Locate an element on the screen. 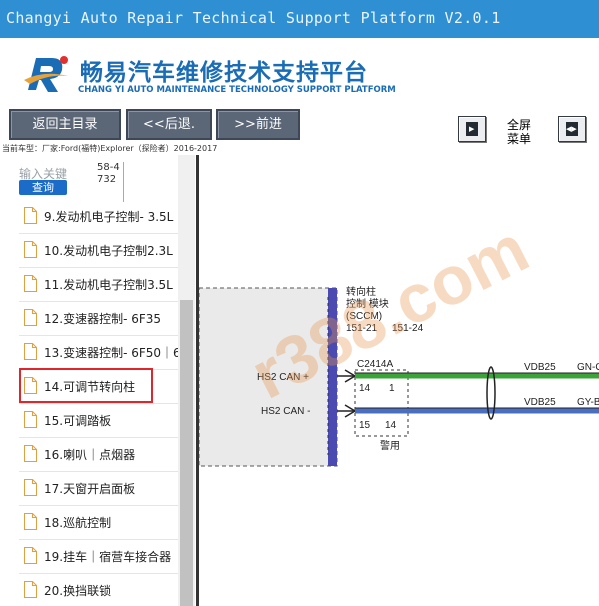  search-code: 58-4732 is located at coordinates (108, 173).